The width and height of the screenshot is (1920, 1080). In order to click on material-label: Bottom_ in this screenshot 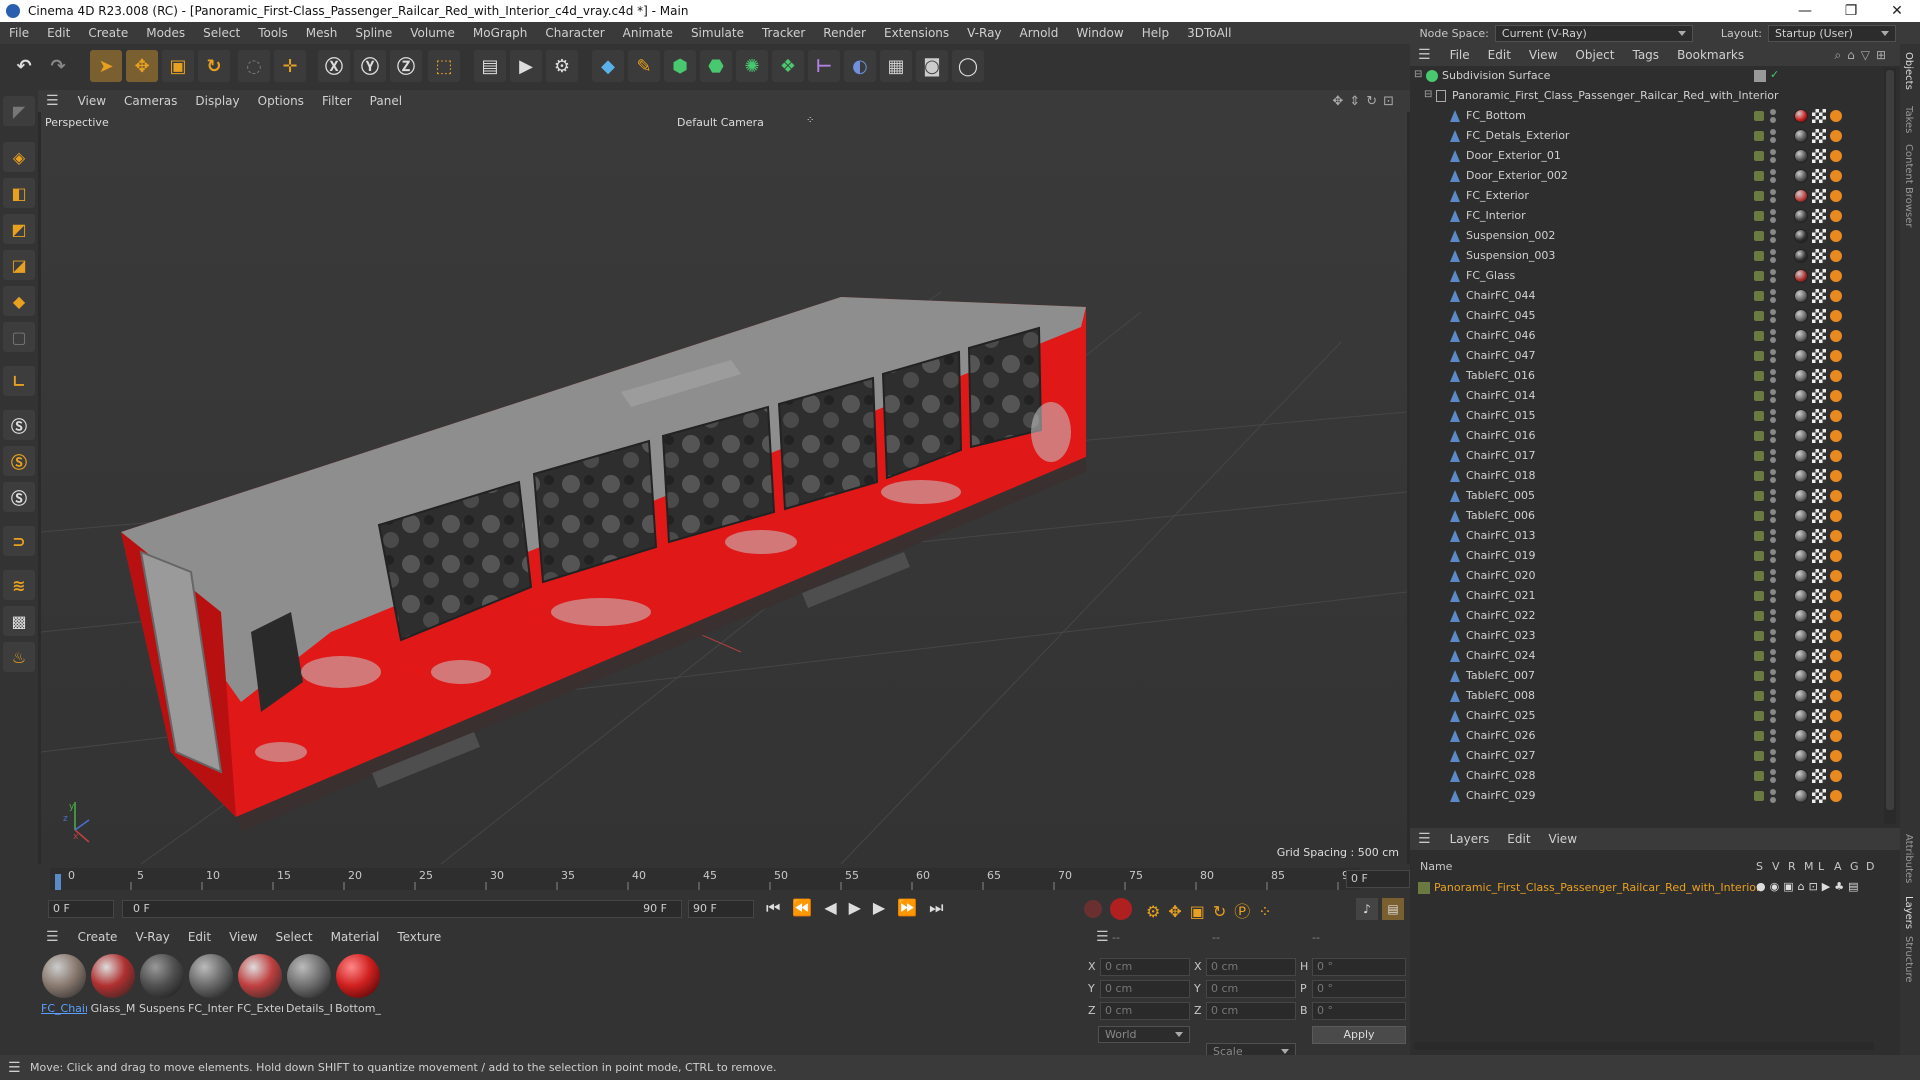, I will do `click(358, 1008)`.